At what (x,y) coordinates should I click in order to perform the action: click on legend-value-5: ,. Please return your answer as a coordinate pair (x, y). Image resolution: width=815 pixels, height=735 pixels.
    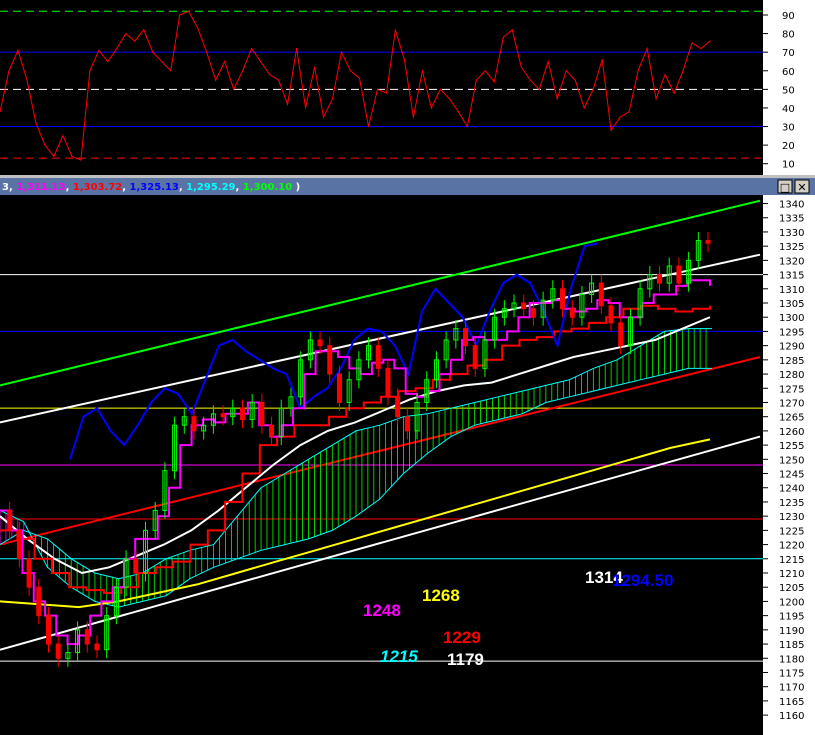
    Looking at the image, I should click on (125, 187).